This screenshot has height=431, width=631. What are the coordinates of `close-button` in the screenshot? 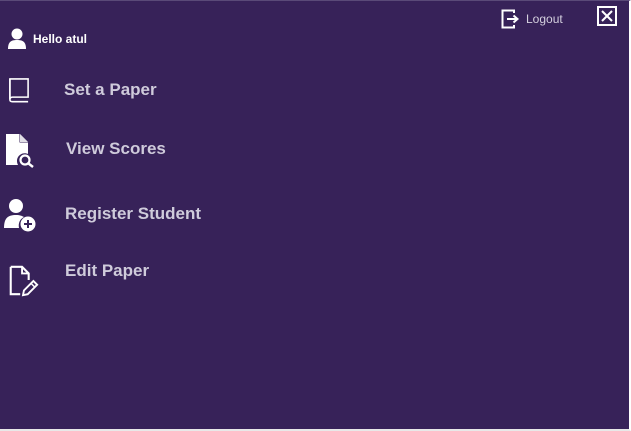 It's located at (607, 16).